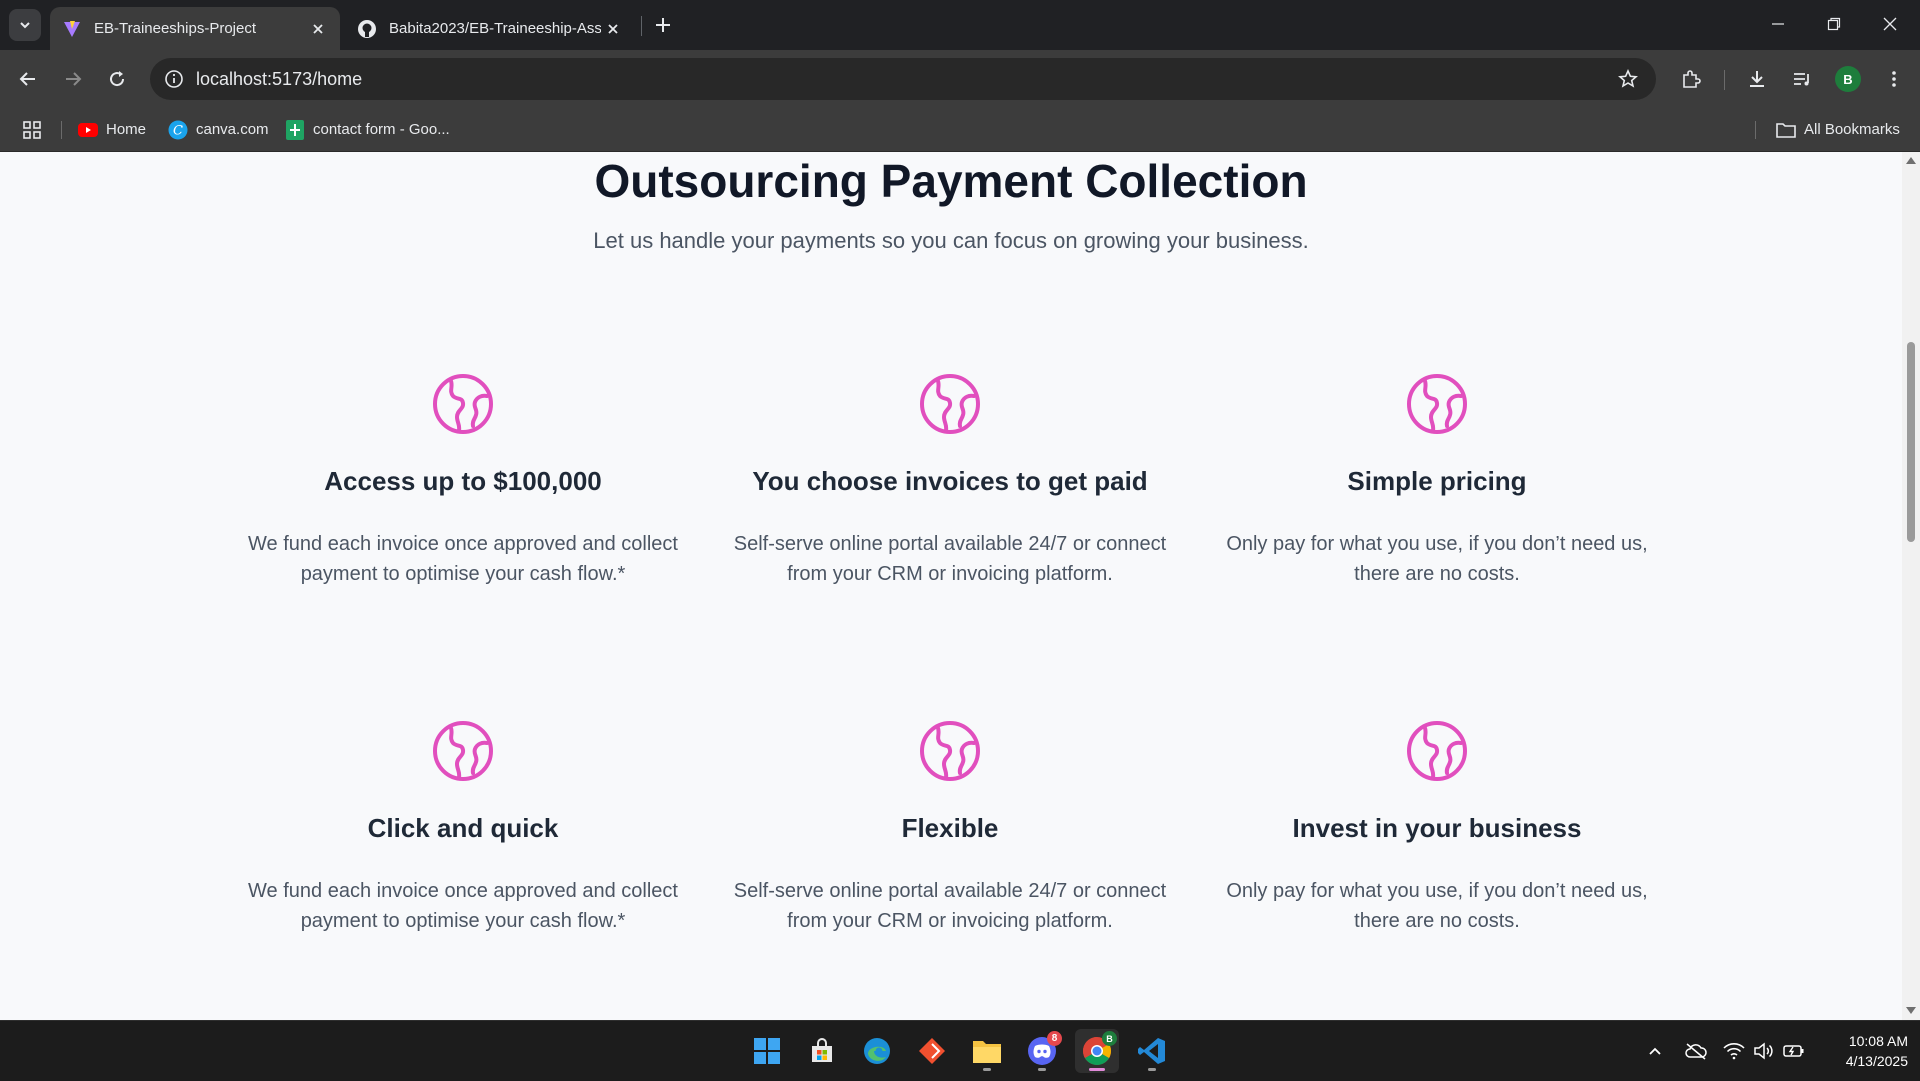  I want to click on tray-wifi, so click(1734, 1051).